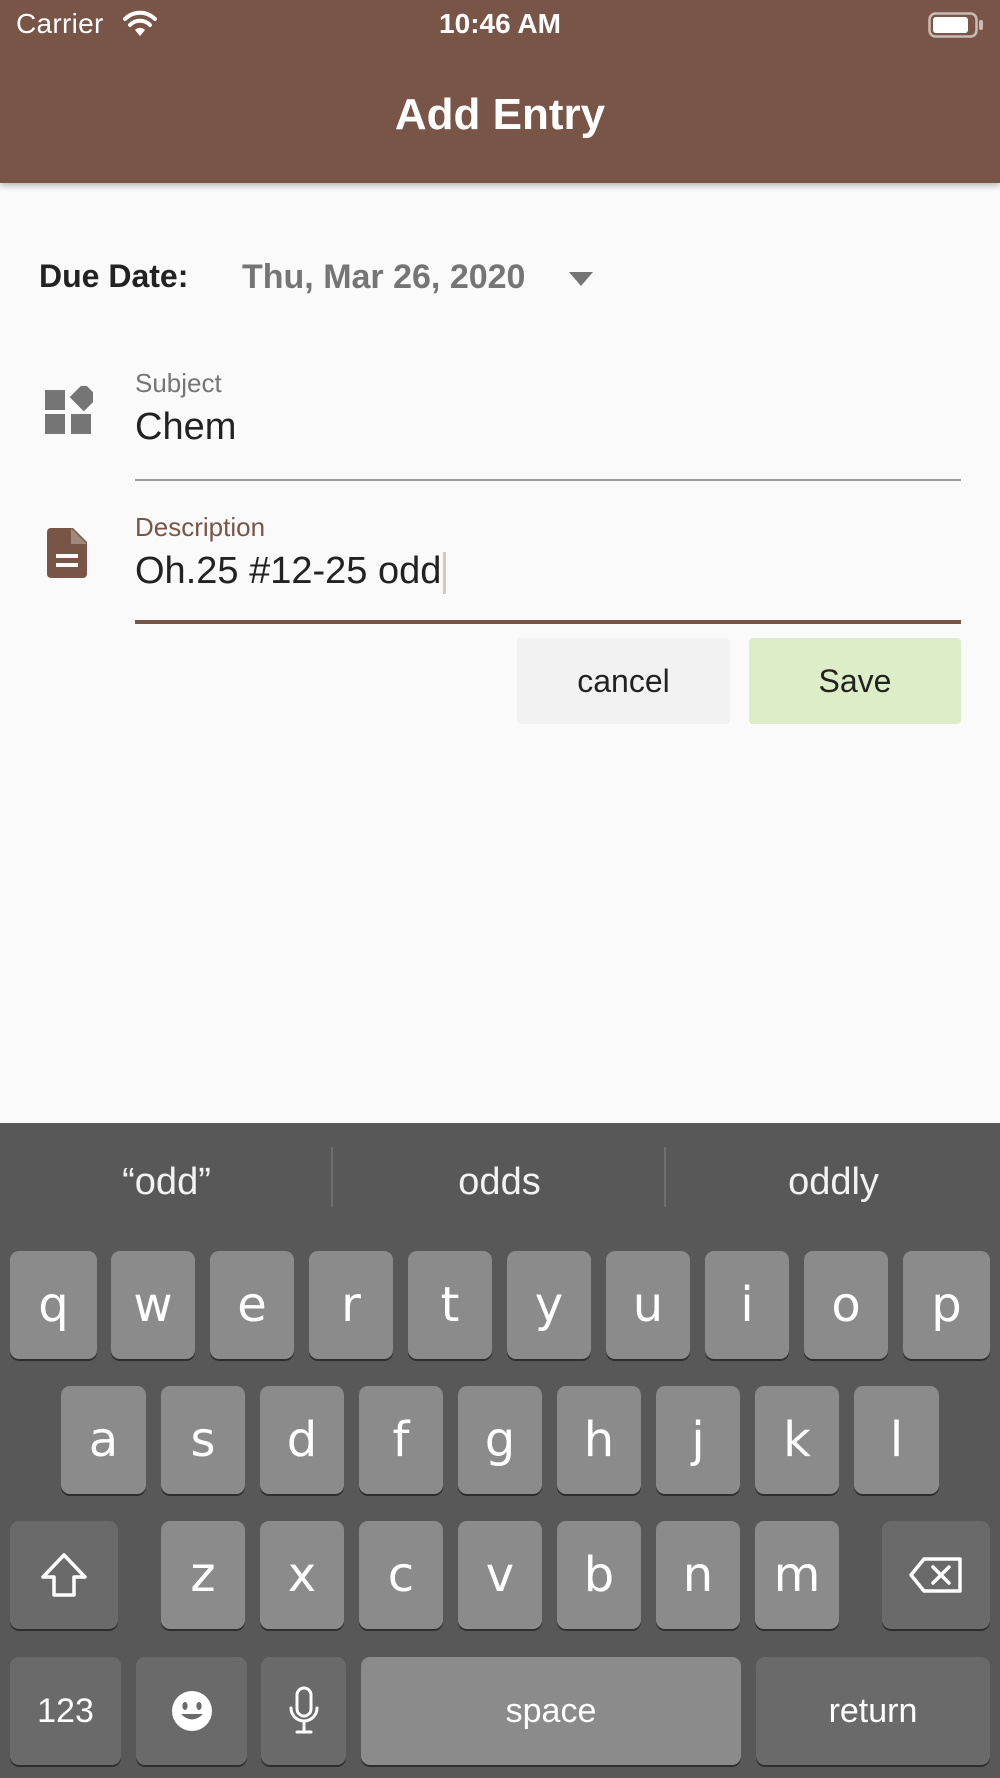 This screenshot has width=1000, height=1778. I want to click on subject-underline, so click(548, 480).